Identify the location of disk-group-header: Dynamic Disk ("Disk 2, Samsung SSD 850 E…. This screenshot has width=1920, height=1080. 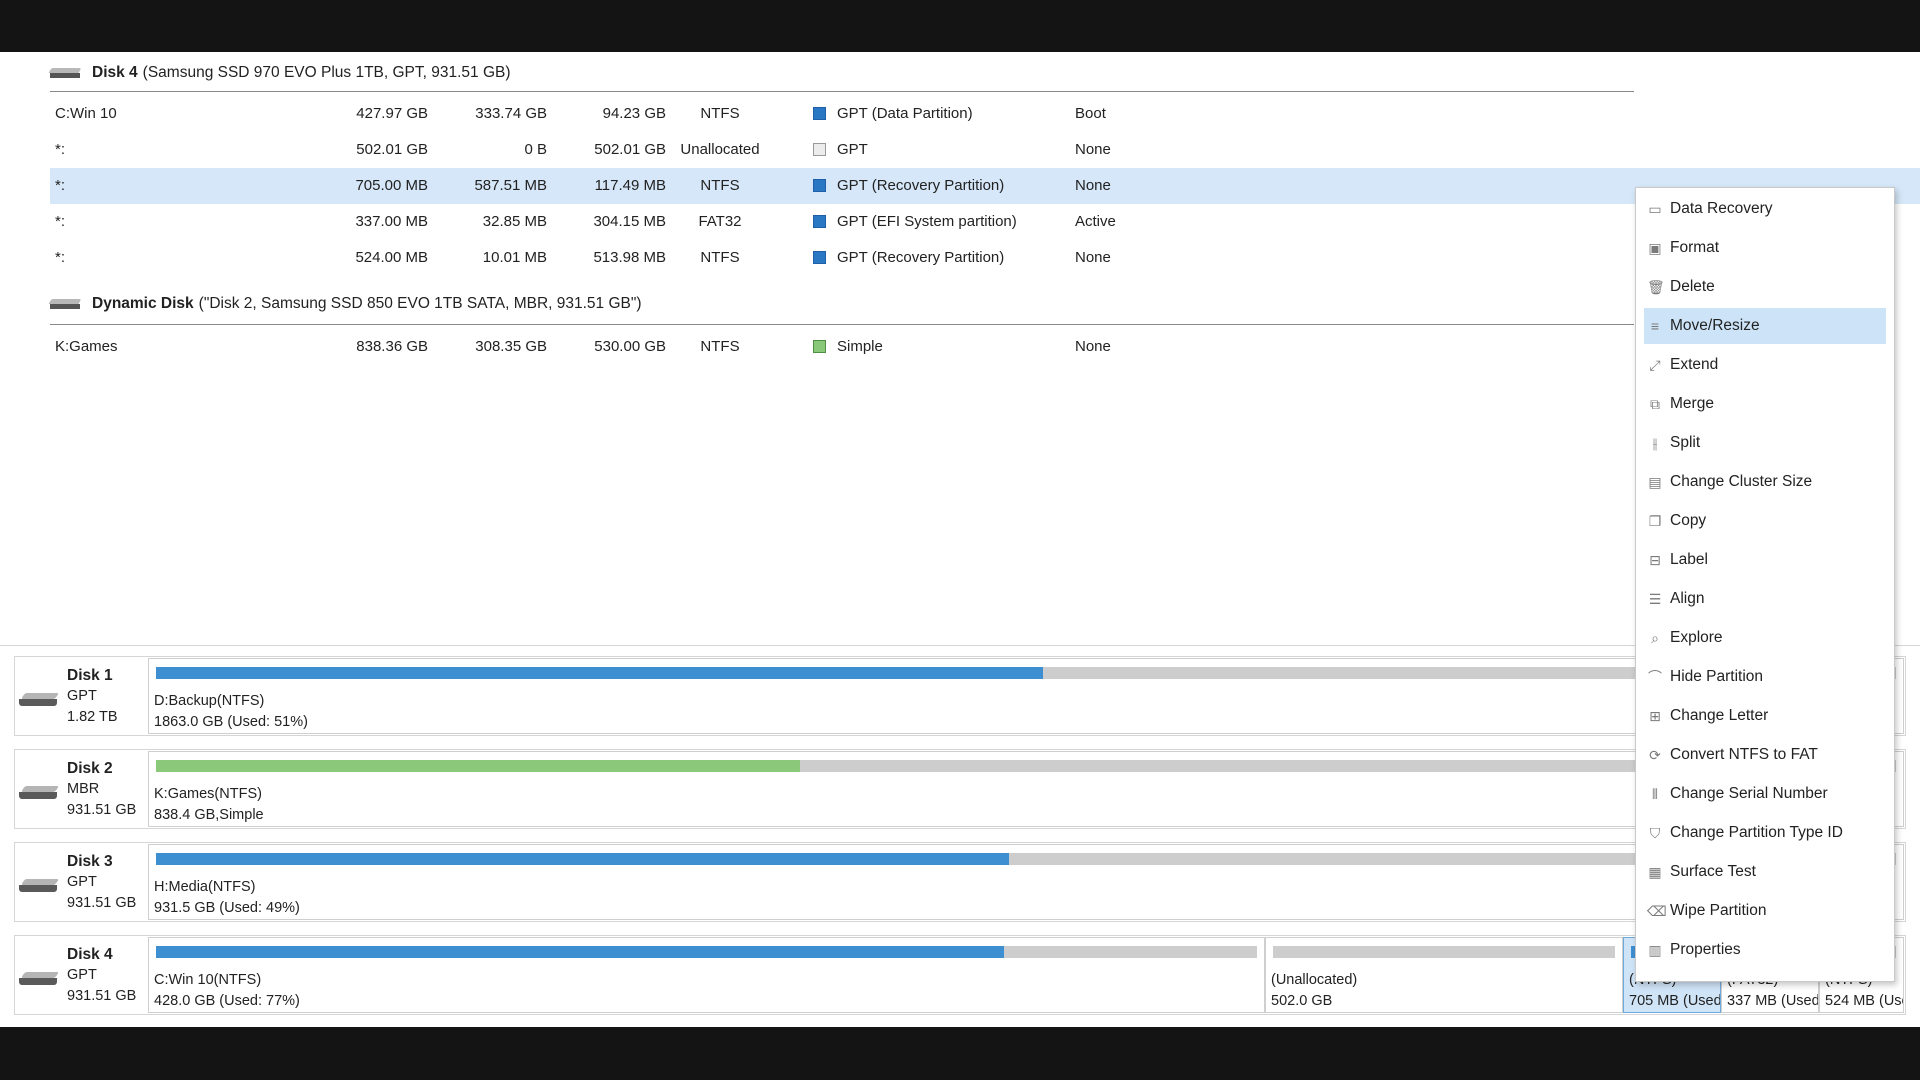
(345, 304).